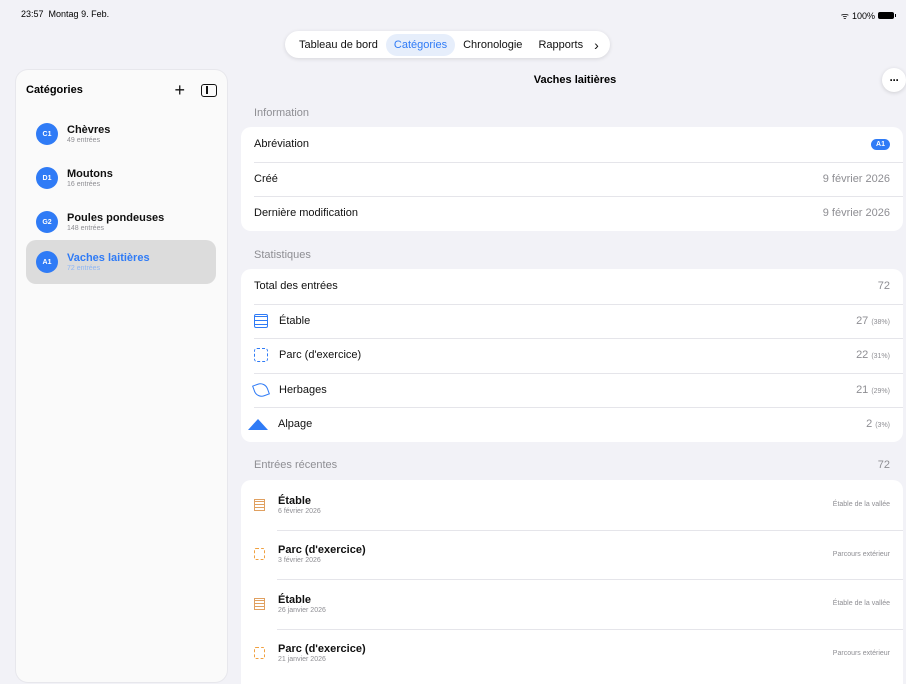 The image size is (906, 684). What do you see at coordinates (295, 424) in the screenshot?
I see `stat-label: Alpage` at bounding box center [295, 424].